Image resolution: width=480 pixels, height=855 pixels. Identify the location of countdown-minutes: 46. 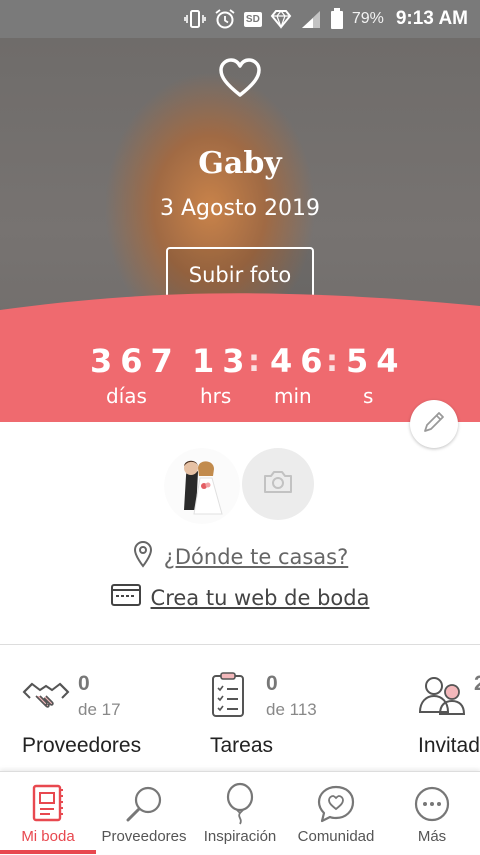
(300, 361).